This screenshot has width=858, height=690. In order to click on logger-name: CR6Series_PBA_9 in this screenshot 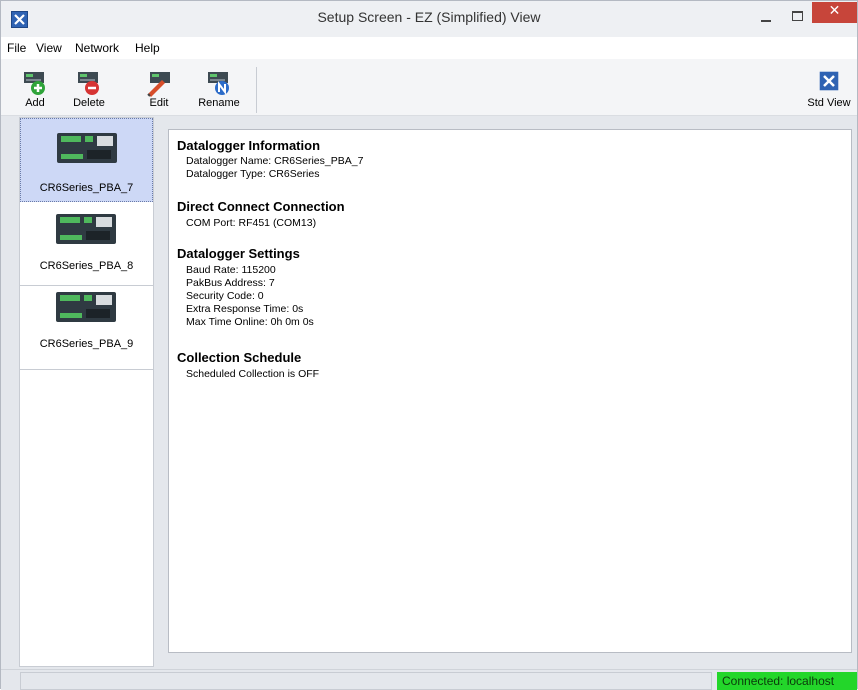, I will do `click(86, 344)`.